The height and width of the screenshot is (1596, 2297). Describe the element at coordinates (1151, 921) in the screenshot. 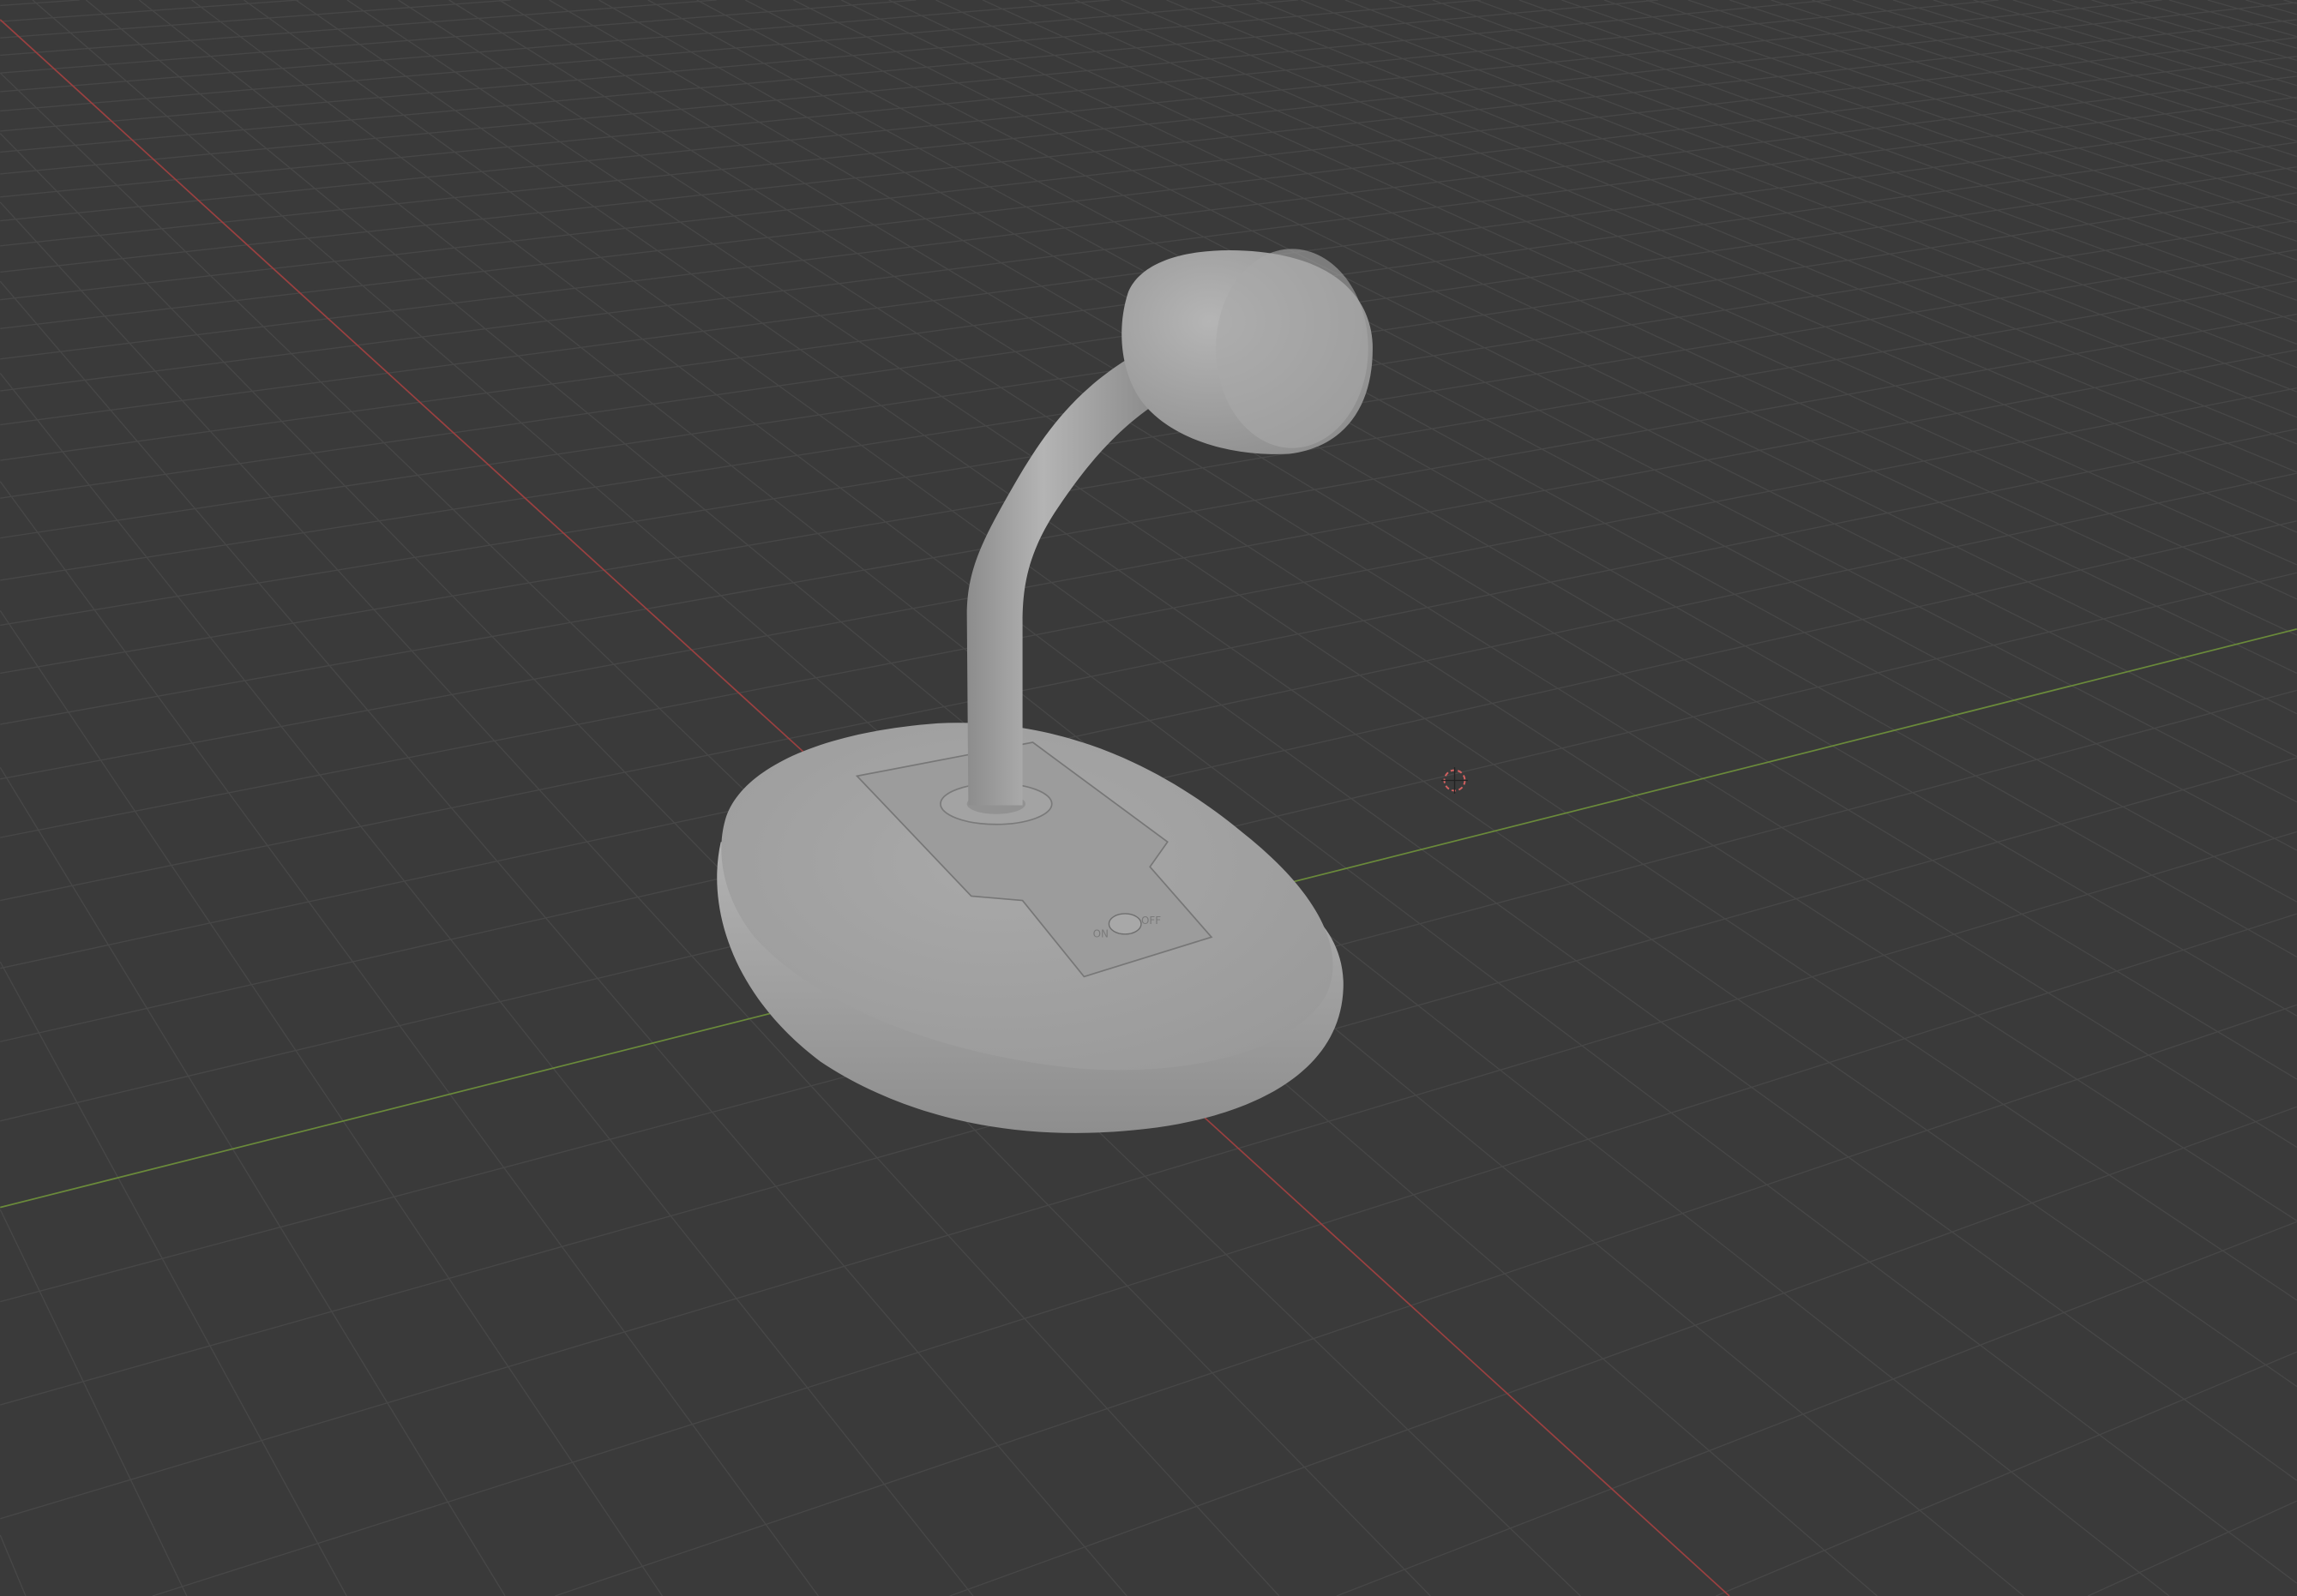

I see `switch-off-label: OFF` at that location.